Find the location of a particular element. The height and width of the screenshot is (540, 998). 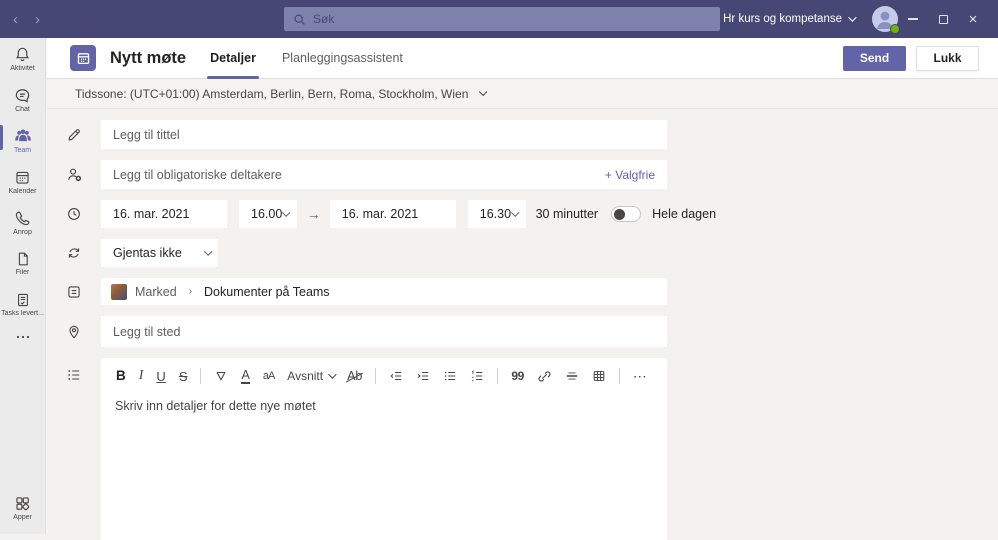

channel-picker: Marked › Dokumenter på Teams is located at coordinates (384, 291).